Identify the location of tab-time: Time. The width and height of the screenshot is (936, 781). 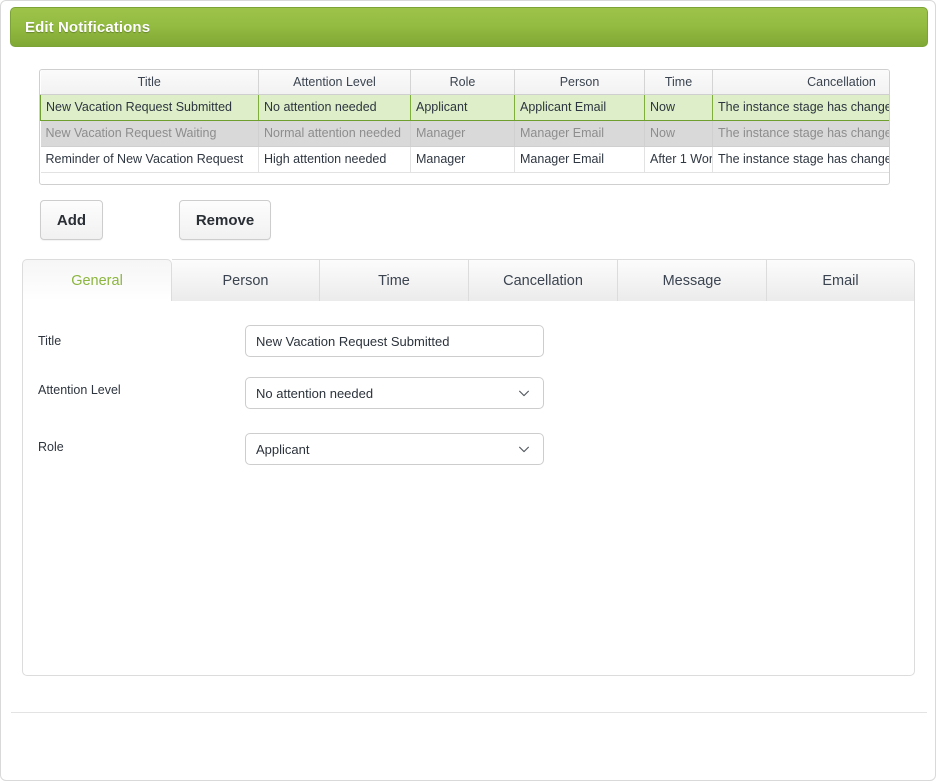
(394, 280).